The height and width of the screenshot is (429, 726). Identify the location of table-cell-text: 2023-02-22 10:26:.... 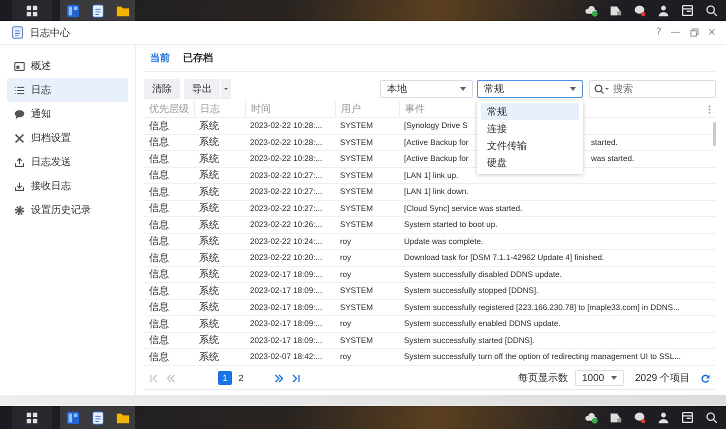
(286, 225).